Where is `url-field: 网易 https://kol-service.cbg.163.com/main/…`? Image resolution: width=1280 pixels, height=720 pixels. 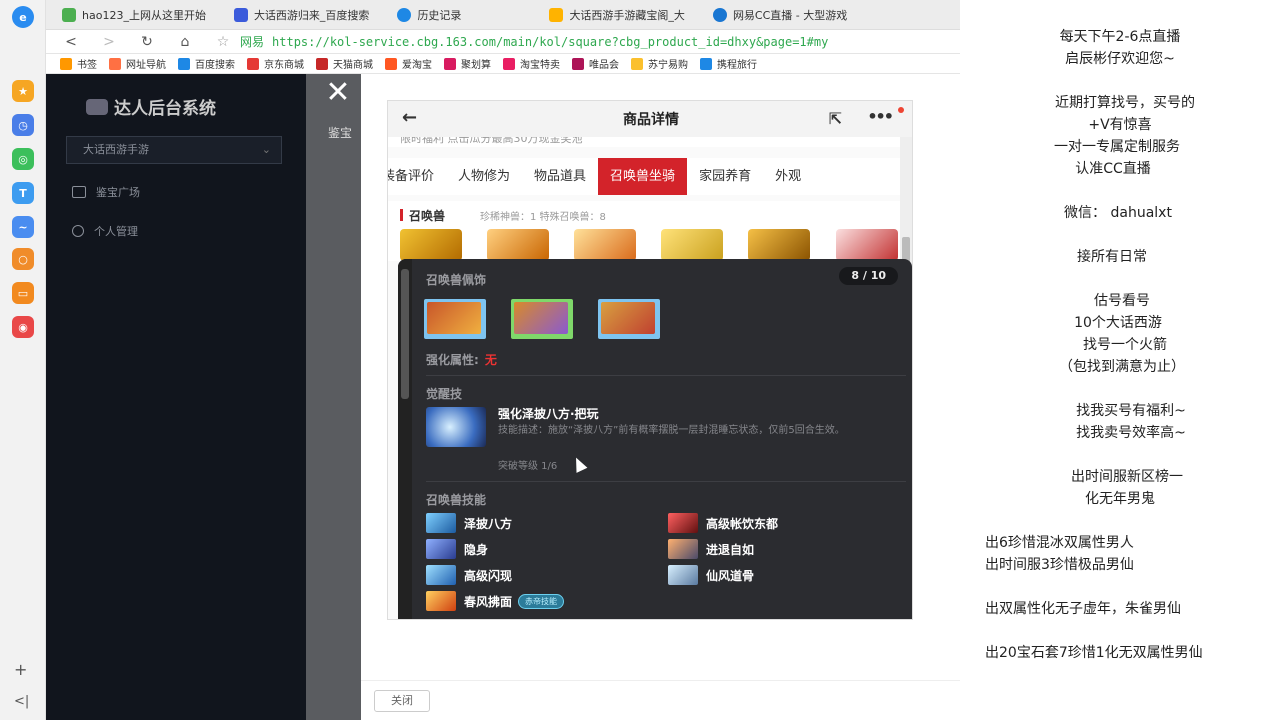
url-field: 网易 https://kol-service.cbg.163.com/main/… is located at coordinates (534, 41).